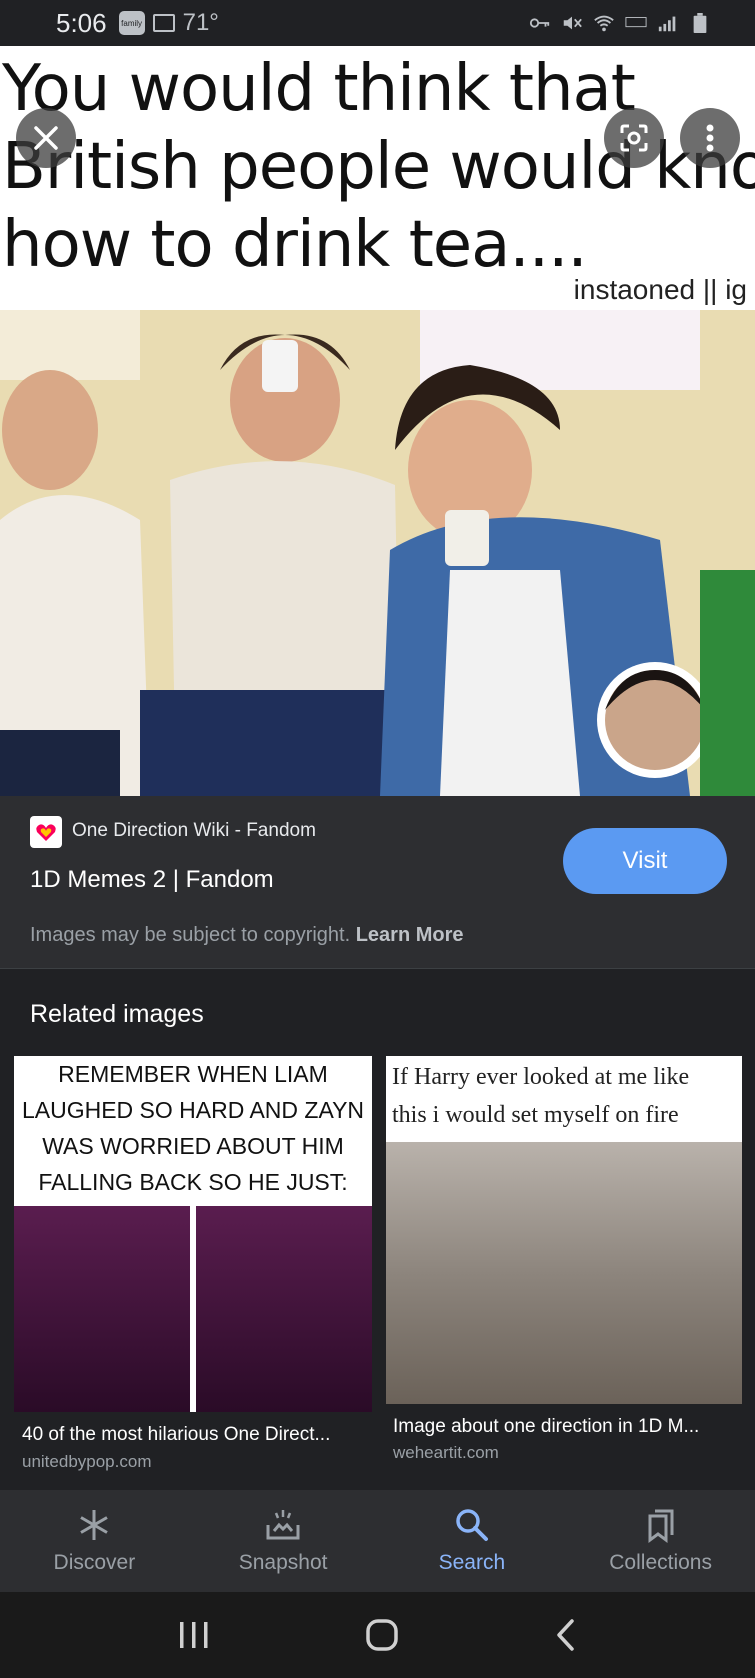 This screenshot has width=755, height=1678. What do you see at coordinates (539, 23) in the screenshot?
I see `key-icon` at bounding box center [539, 23].